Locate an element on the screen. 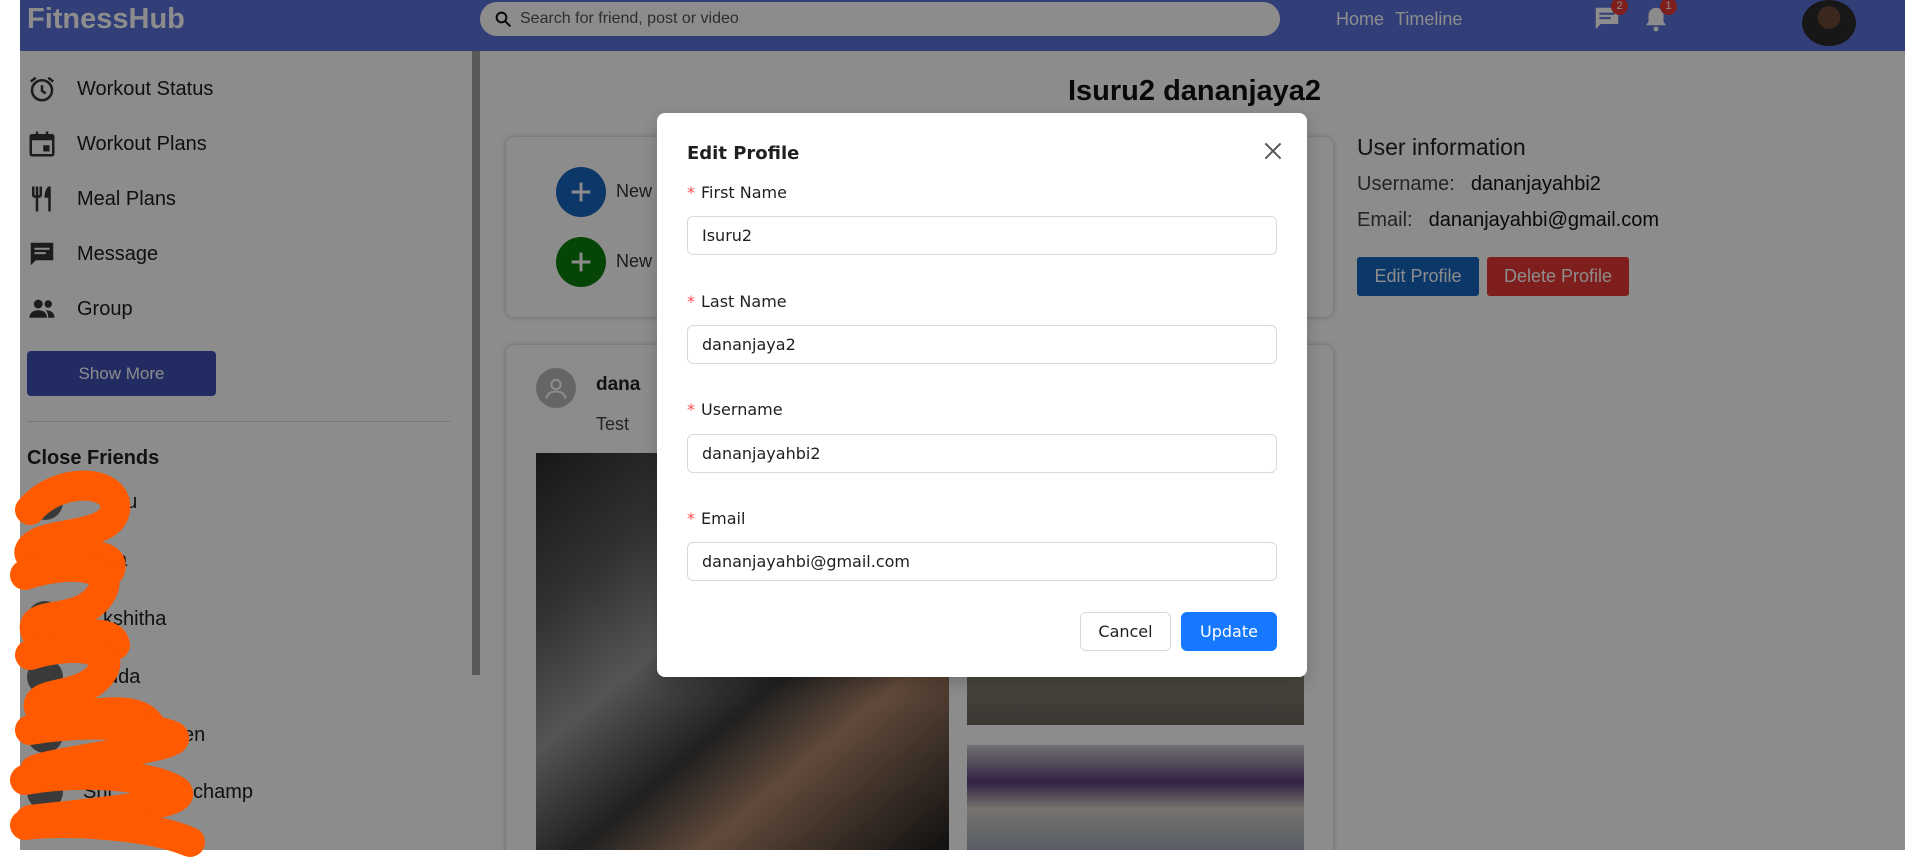  update-button: Update is located at coordinates (1229, 631).